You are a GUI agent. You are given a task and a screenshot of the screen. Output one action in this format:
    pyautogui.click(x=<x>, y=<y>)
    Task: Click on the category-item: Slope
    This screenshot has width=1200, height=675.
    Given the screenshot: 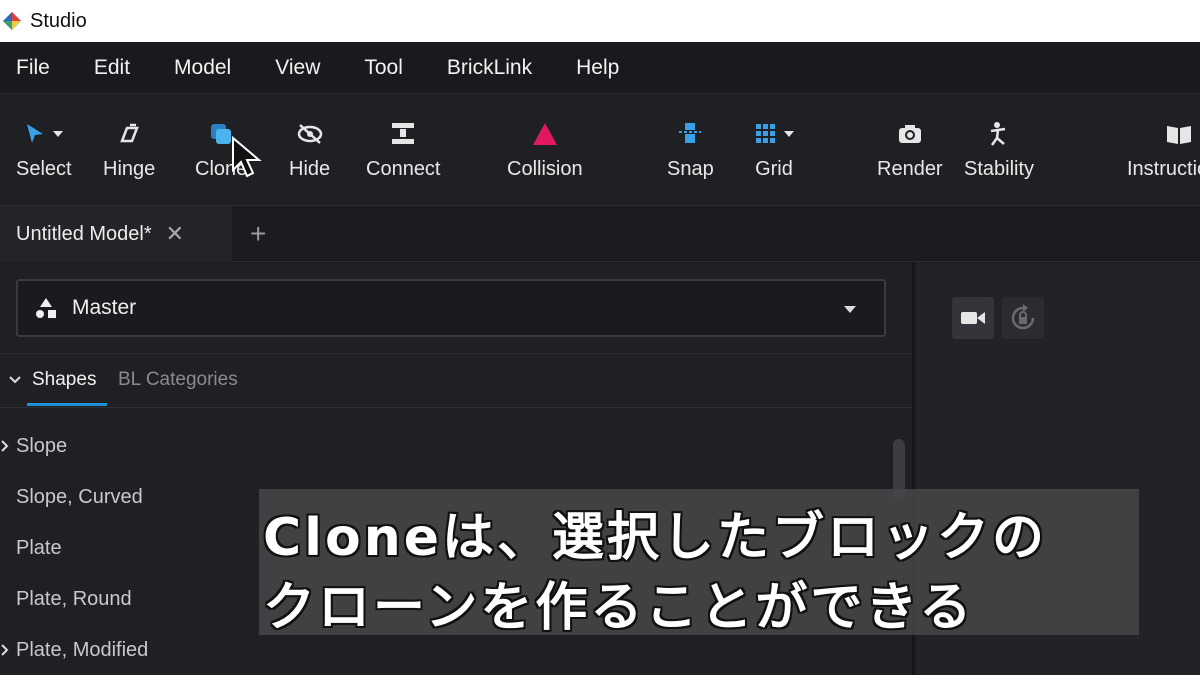 What is the action you would take?
    pyautogui.click(x=41, y=446)
    